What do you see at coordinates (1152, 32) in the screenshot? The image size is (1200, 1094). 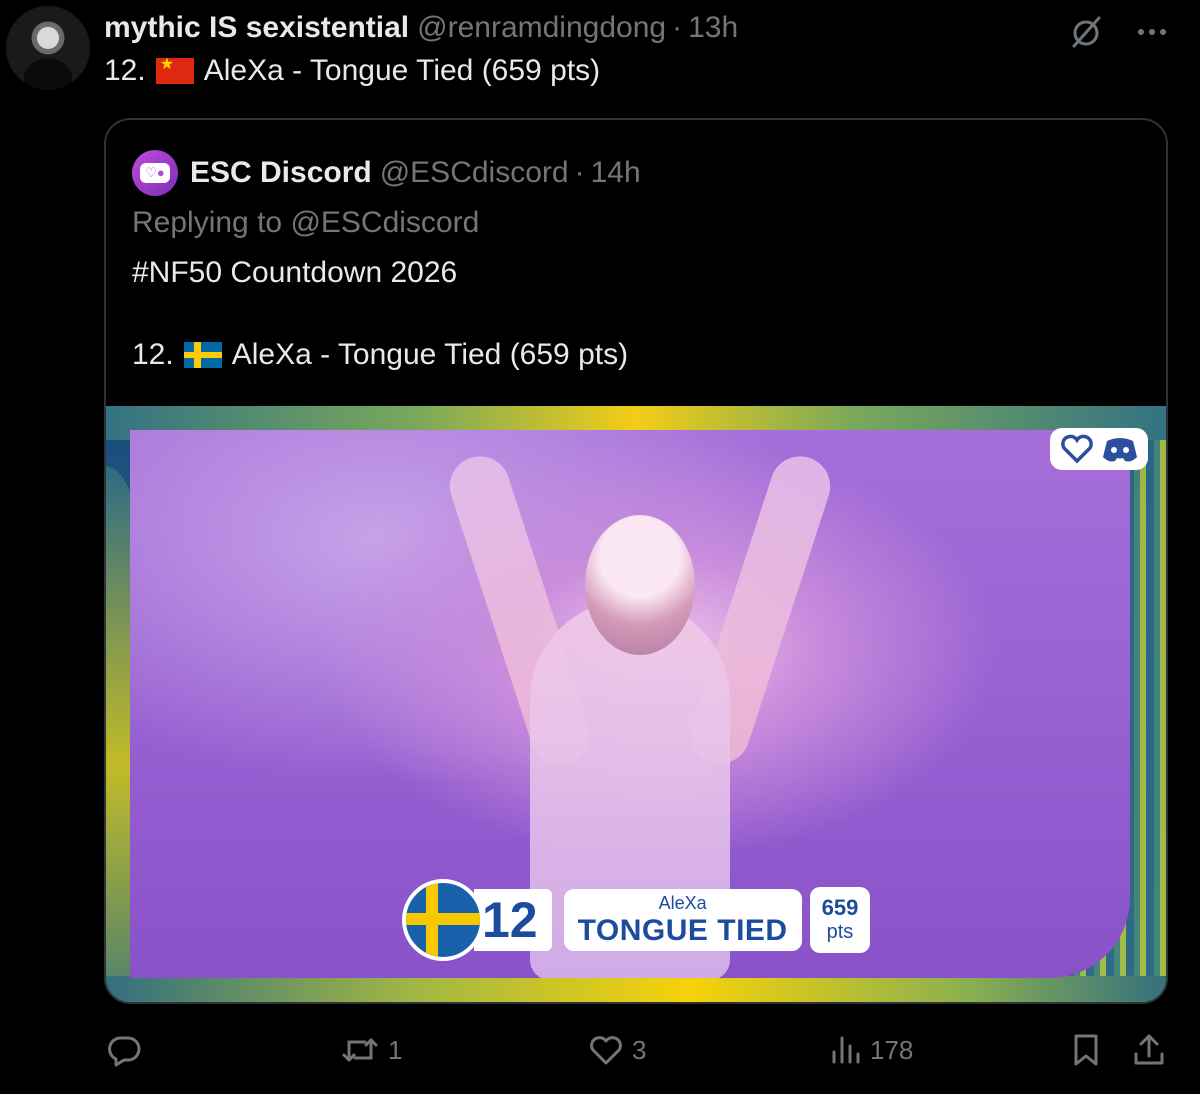 I see `more-icon` at bounding box center [1152, 32].